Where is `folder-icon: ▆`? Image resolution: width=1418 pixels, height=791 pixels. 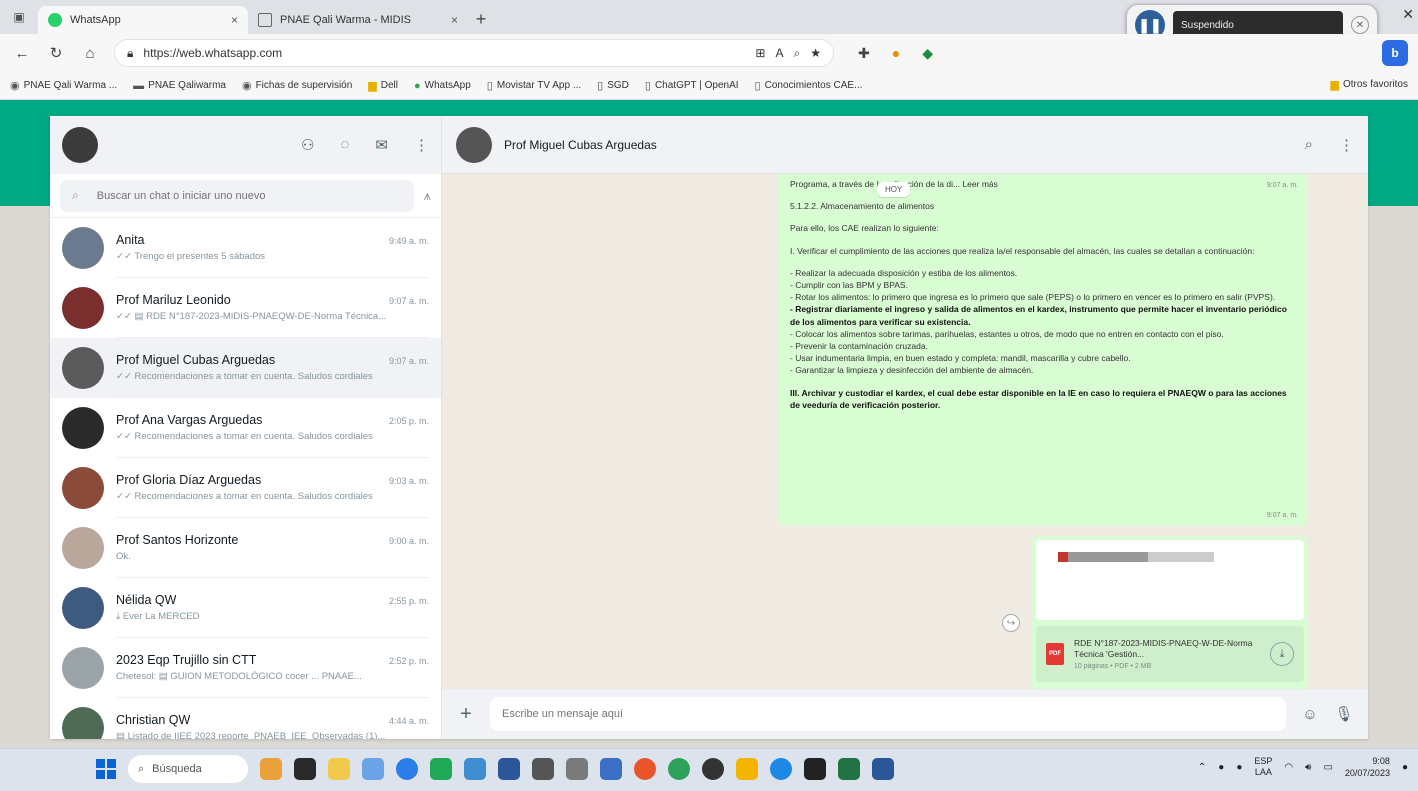
folder-icon: ▆ is located at coordinates (1334, 85).